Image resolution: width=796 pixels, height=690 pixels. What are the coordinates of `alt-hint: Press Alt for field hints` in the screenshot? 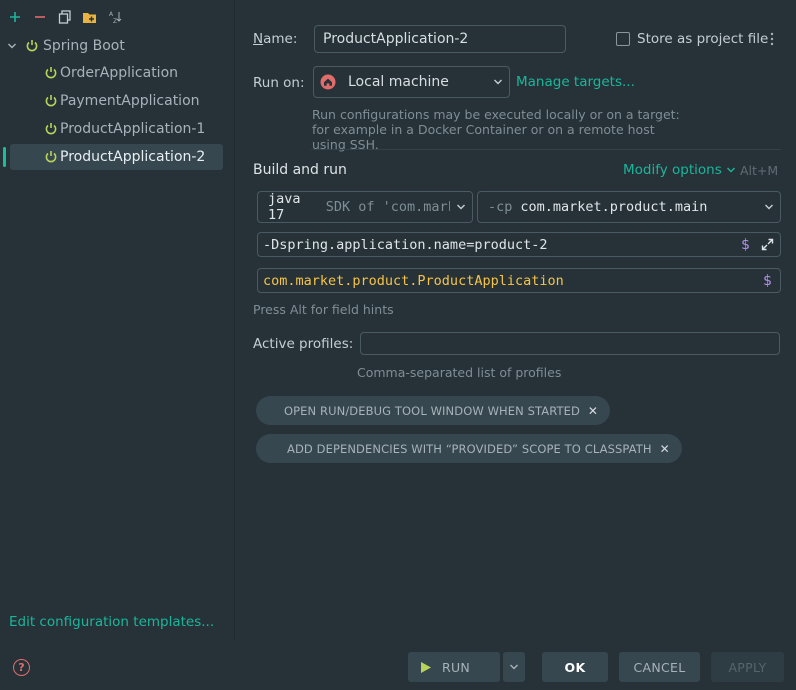 It's located at (323, 309).